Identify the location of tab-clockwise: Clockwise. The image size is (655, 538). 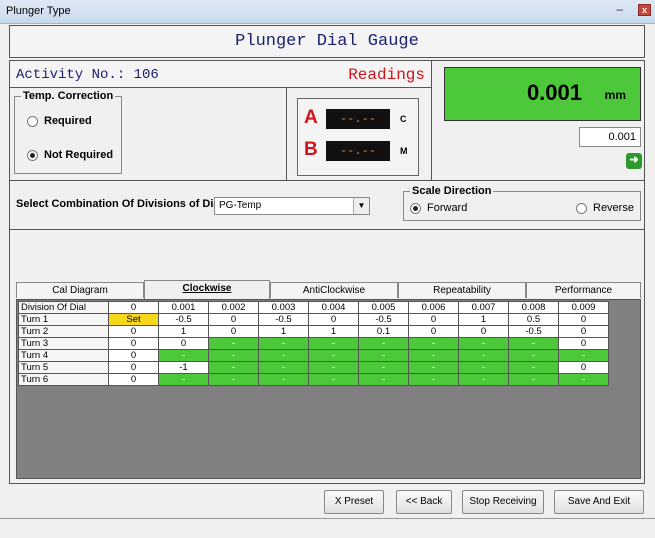
(207, 289).